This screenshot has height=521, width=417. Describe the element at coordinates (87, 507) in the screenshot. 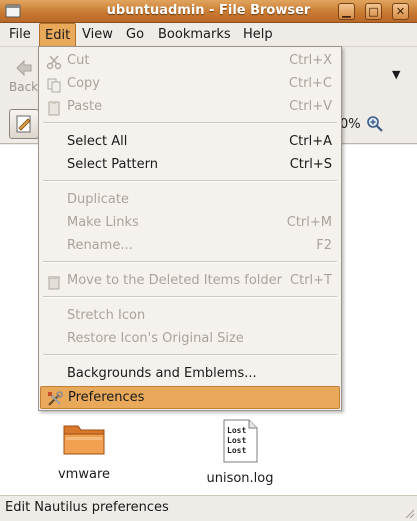

I see `status-text: Edit Nautilus preferences` at that location.